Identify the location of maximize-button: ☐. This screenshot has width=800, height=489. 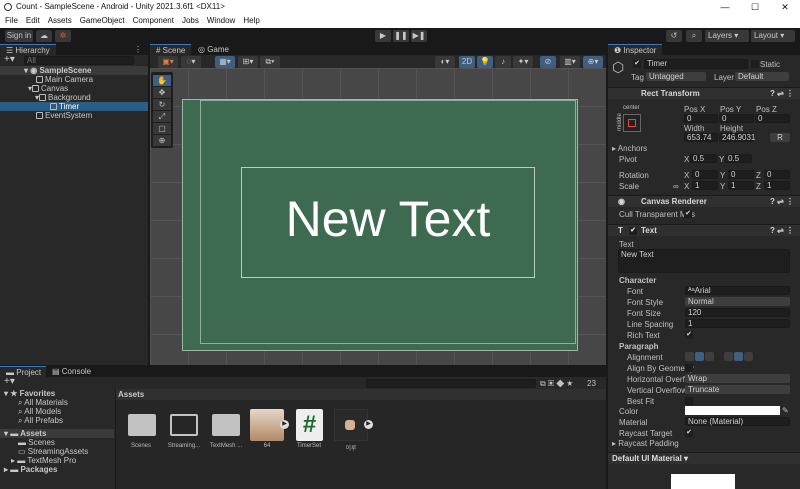
(755, 7).